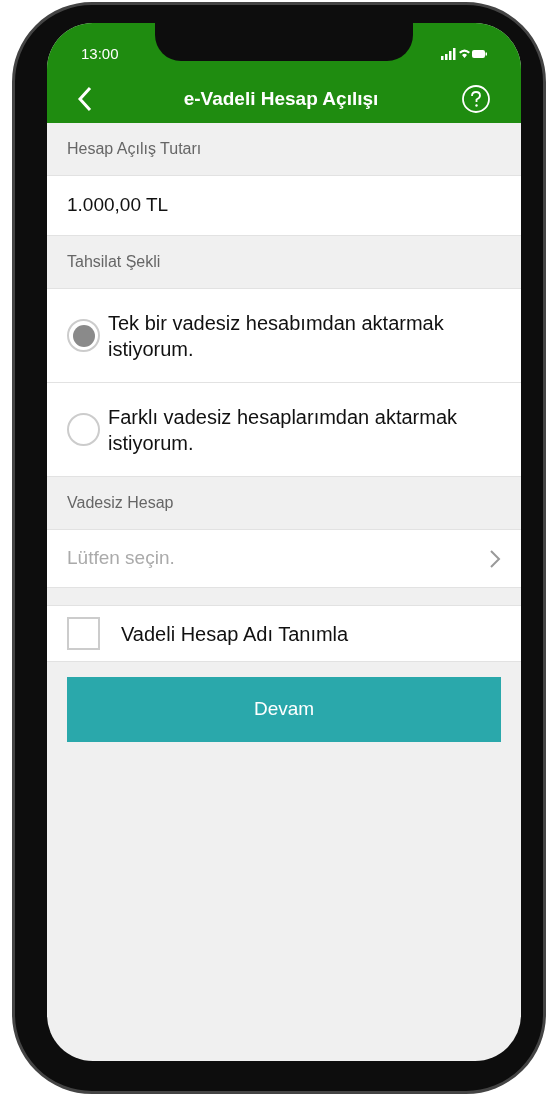  Describe the element at coordinates (476, 99) in the screenshot. I see `help-icon` at that location.